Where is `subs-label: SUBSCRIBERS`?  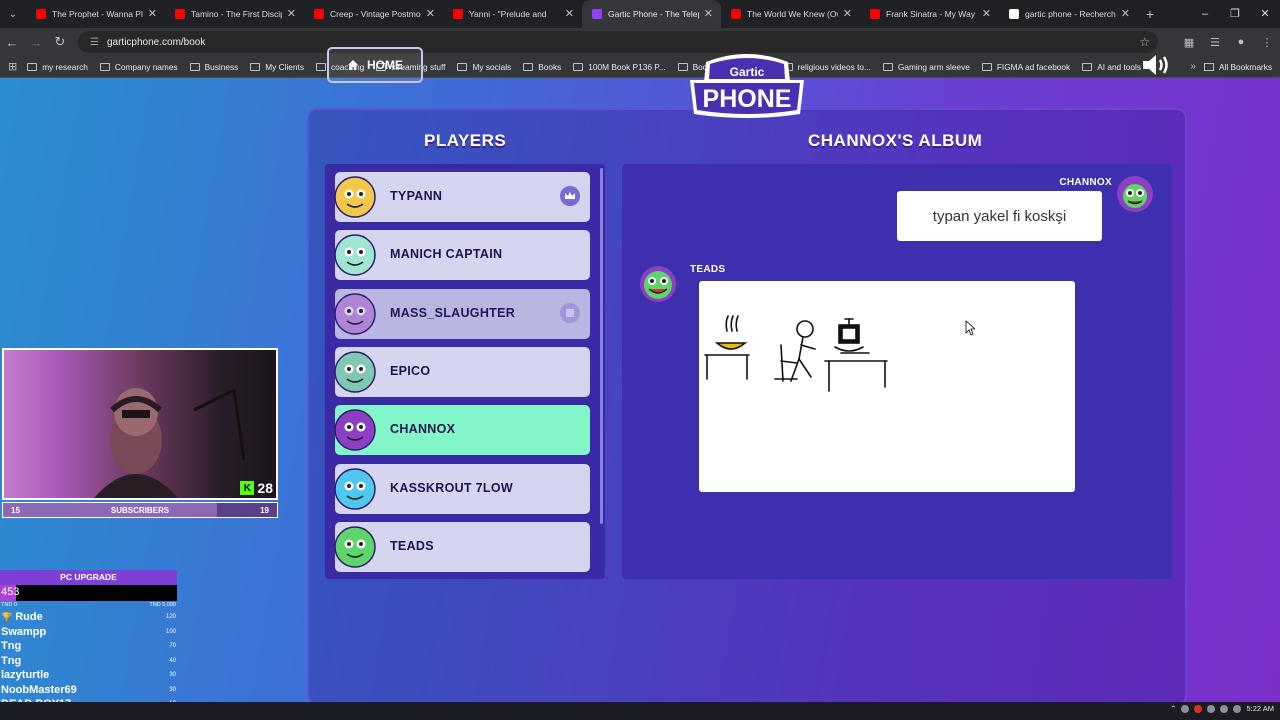 subs-label: SUBSCRIBERS is located at coordinates (140, 510).